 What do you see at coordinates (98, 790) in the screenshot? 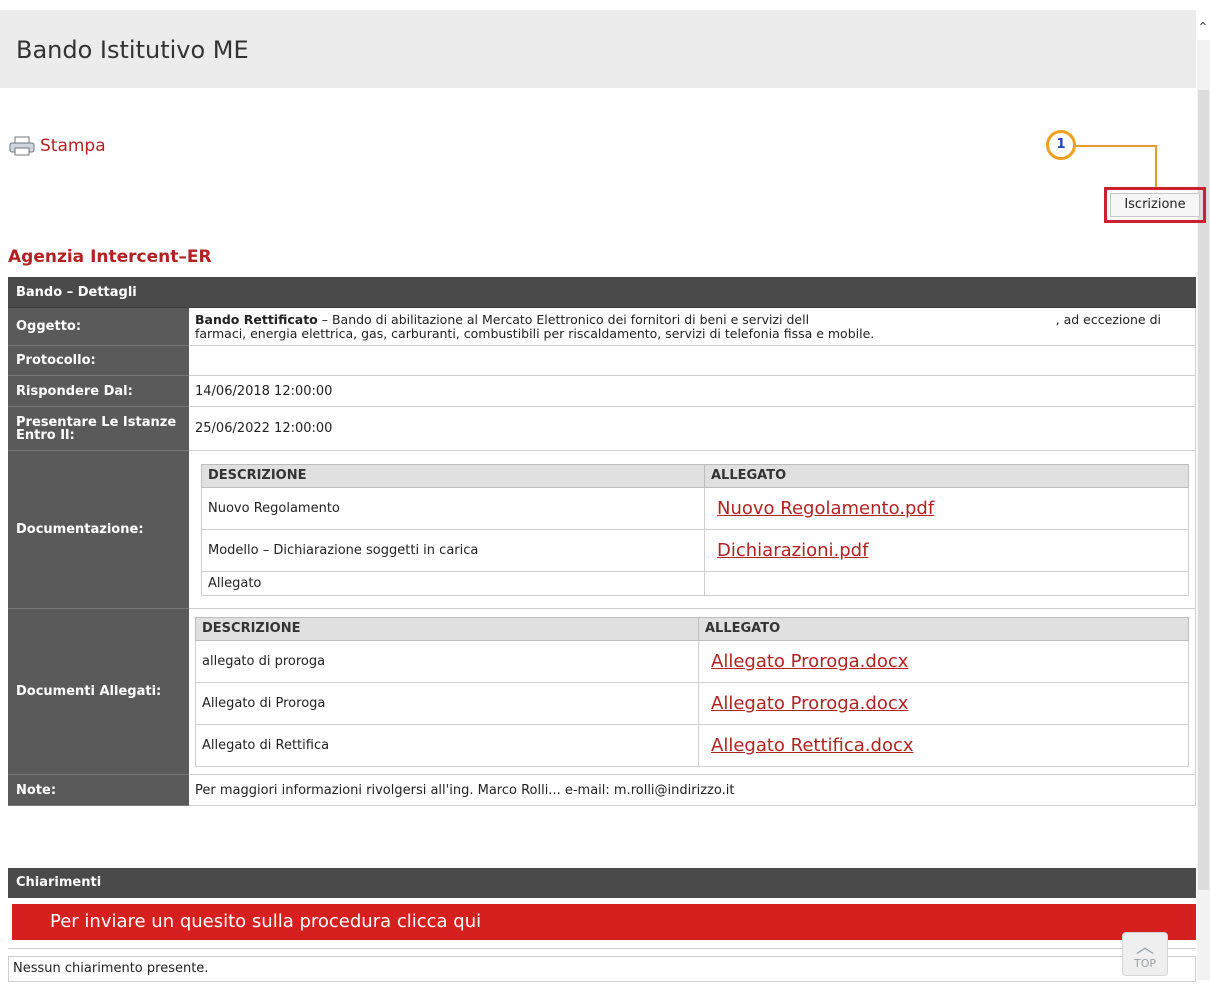
I see `label-note: Note:` at bounding box center [98, 790].